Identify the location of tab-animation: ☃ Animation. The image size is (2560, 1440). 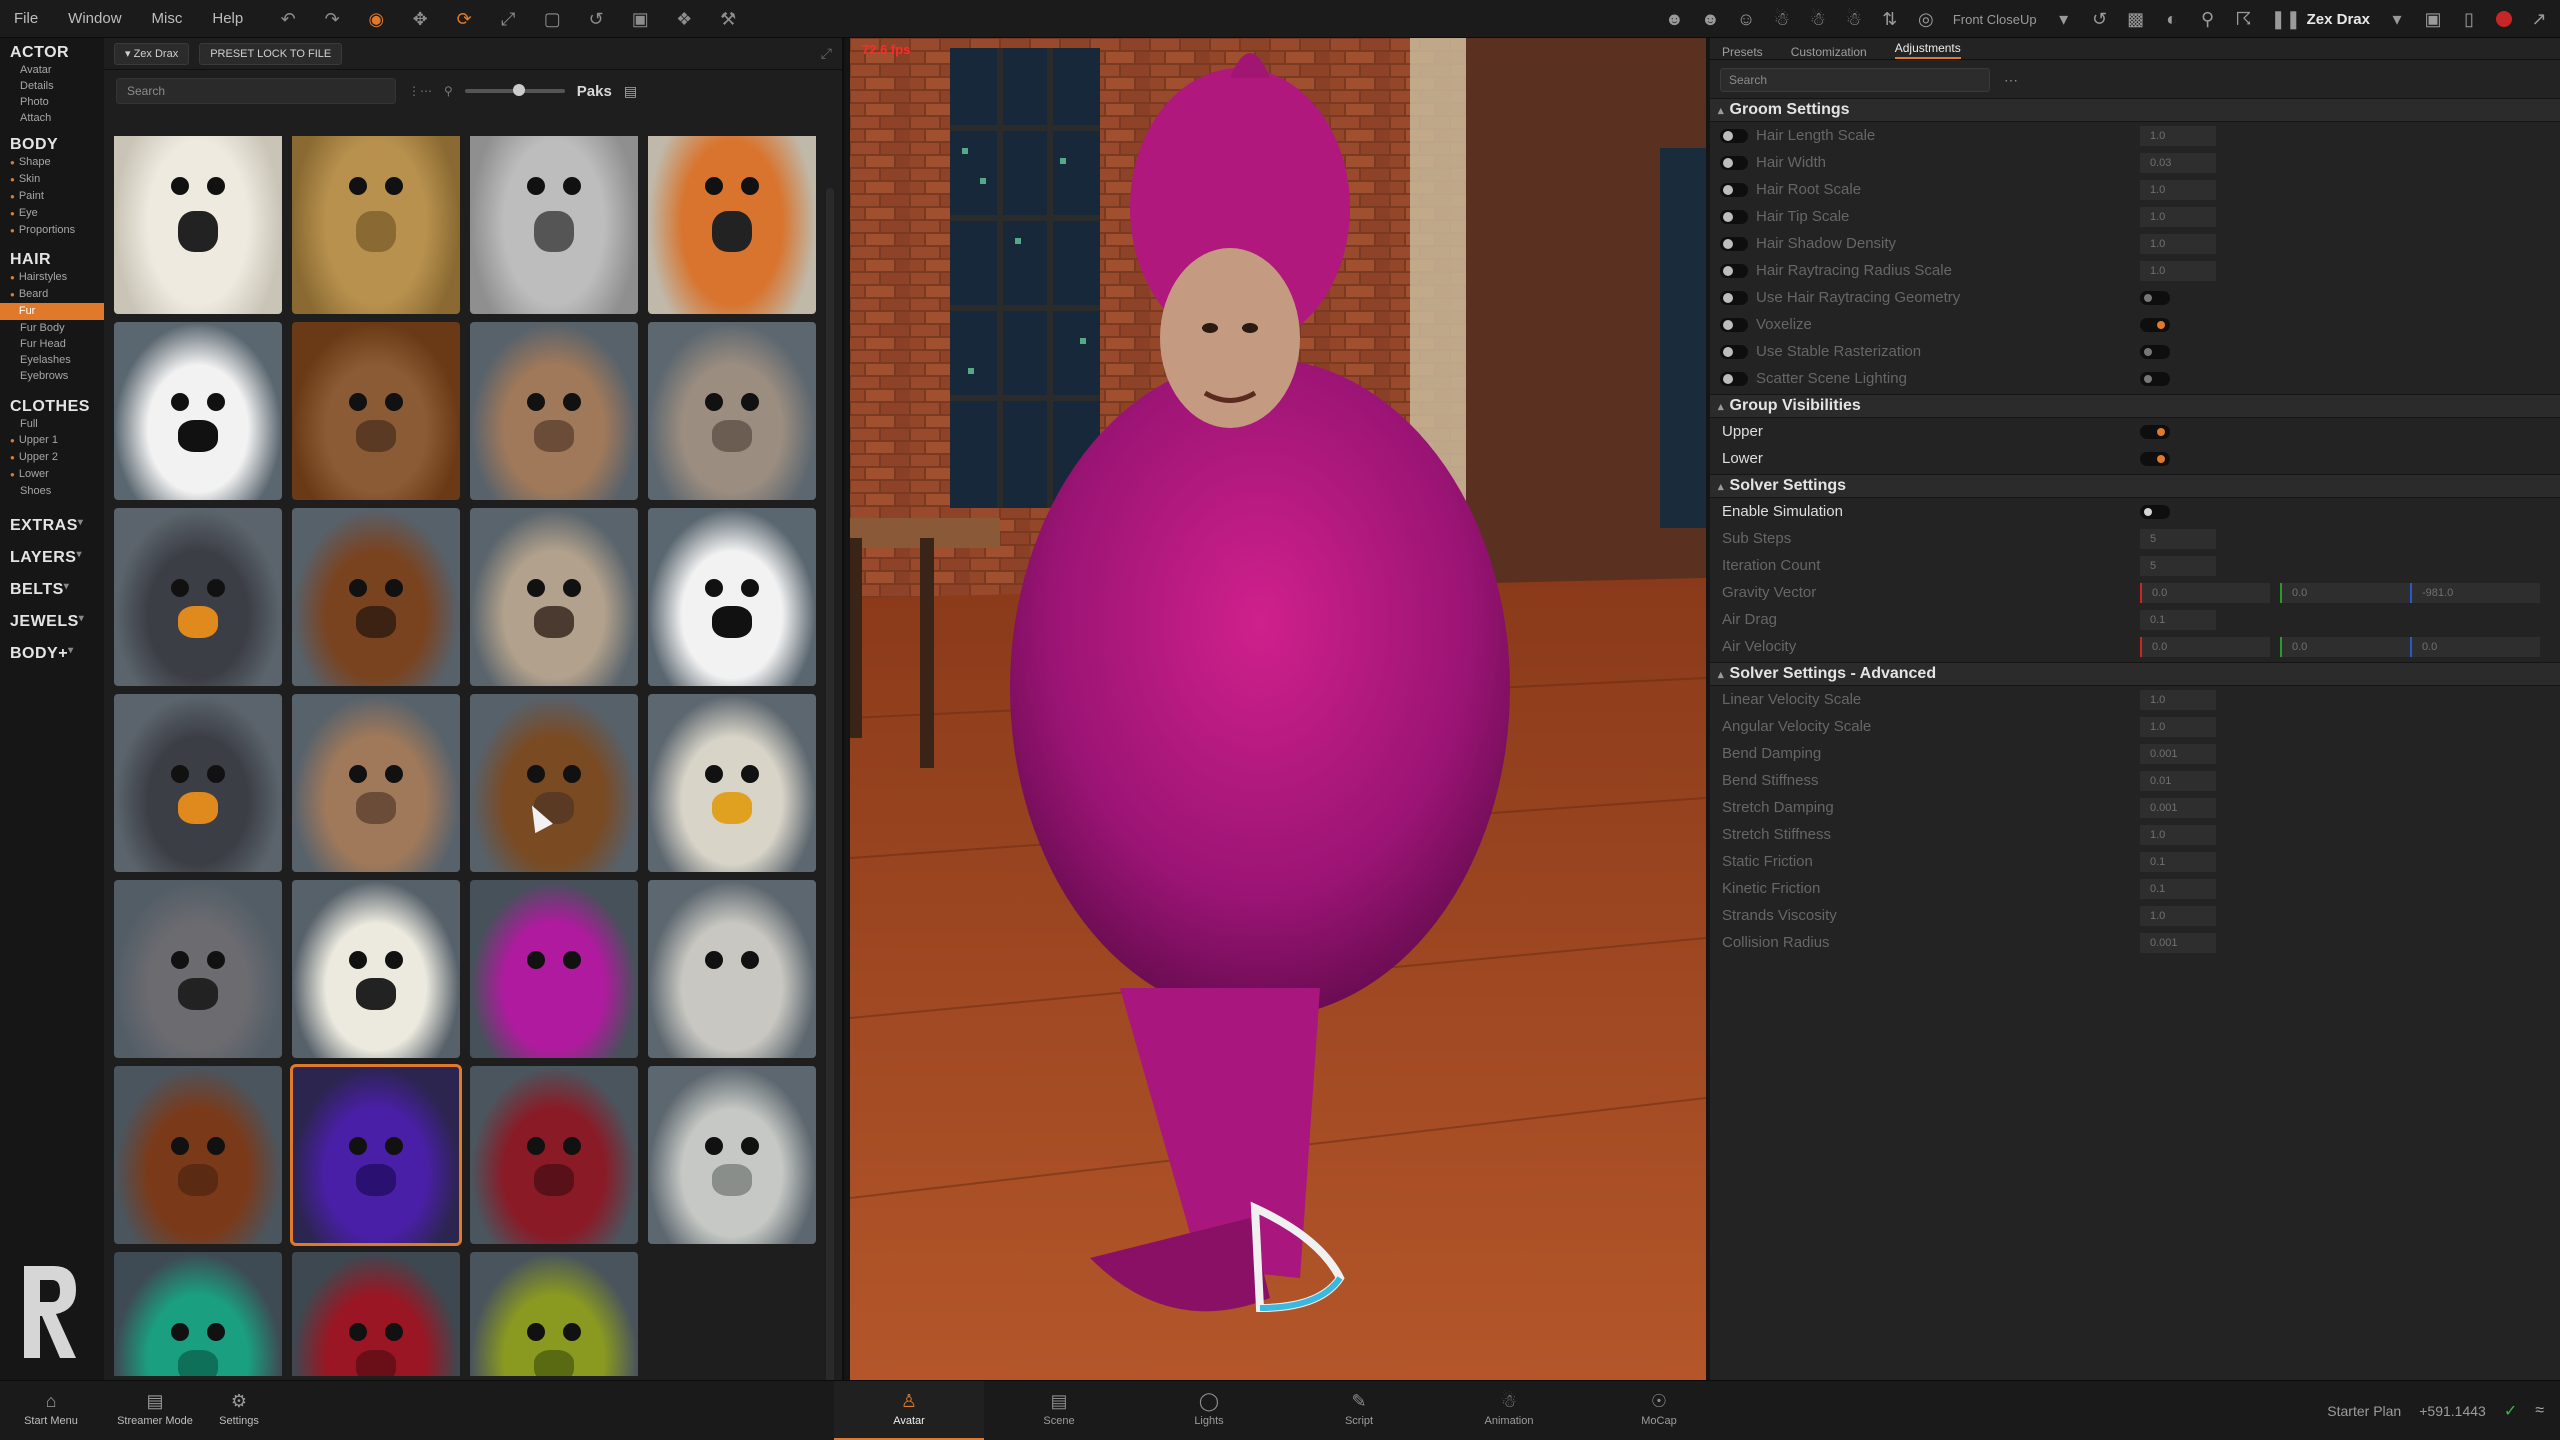
(1509, 1410).